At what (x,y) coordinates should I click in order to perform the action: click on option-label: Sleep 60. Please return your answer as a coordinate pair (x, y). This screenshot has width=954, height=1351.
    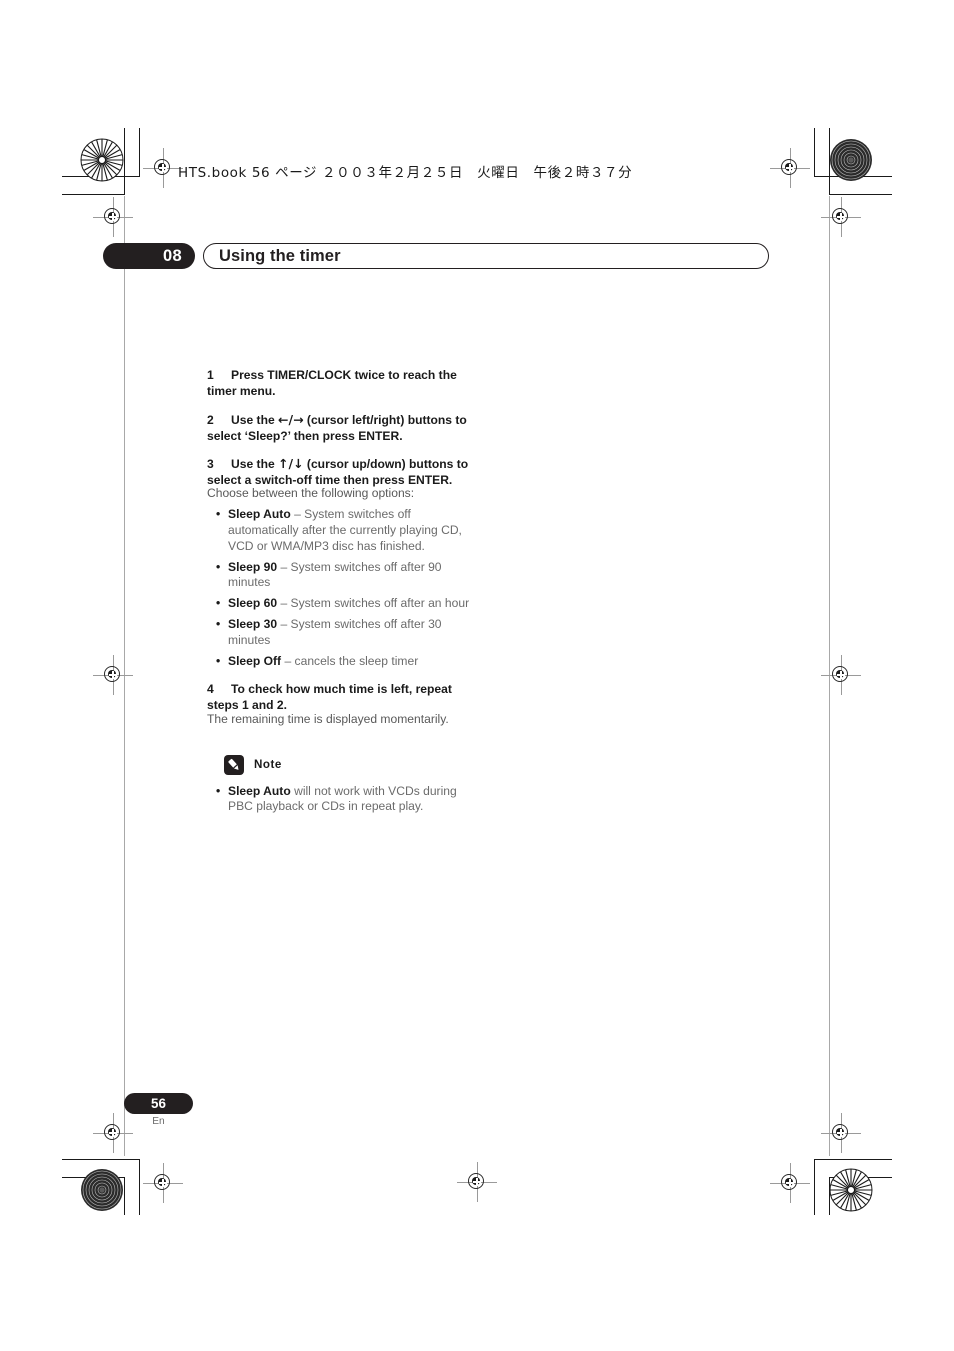
    Looking at the image, I should click on (253, 603).